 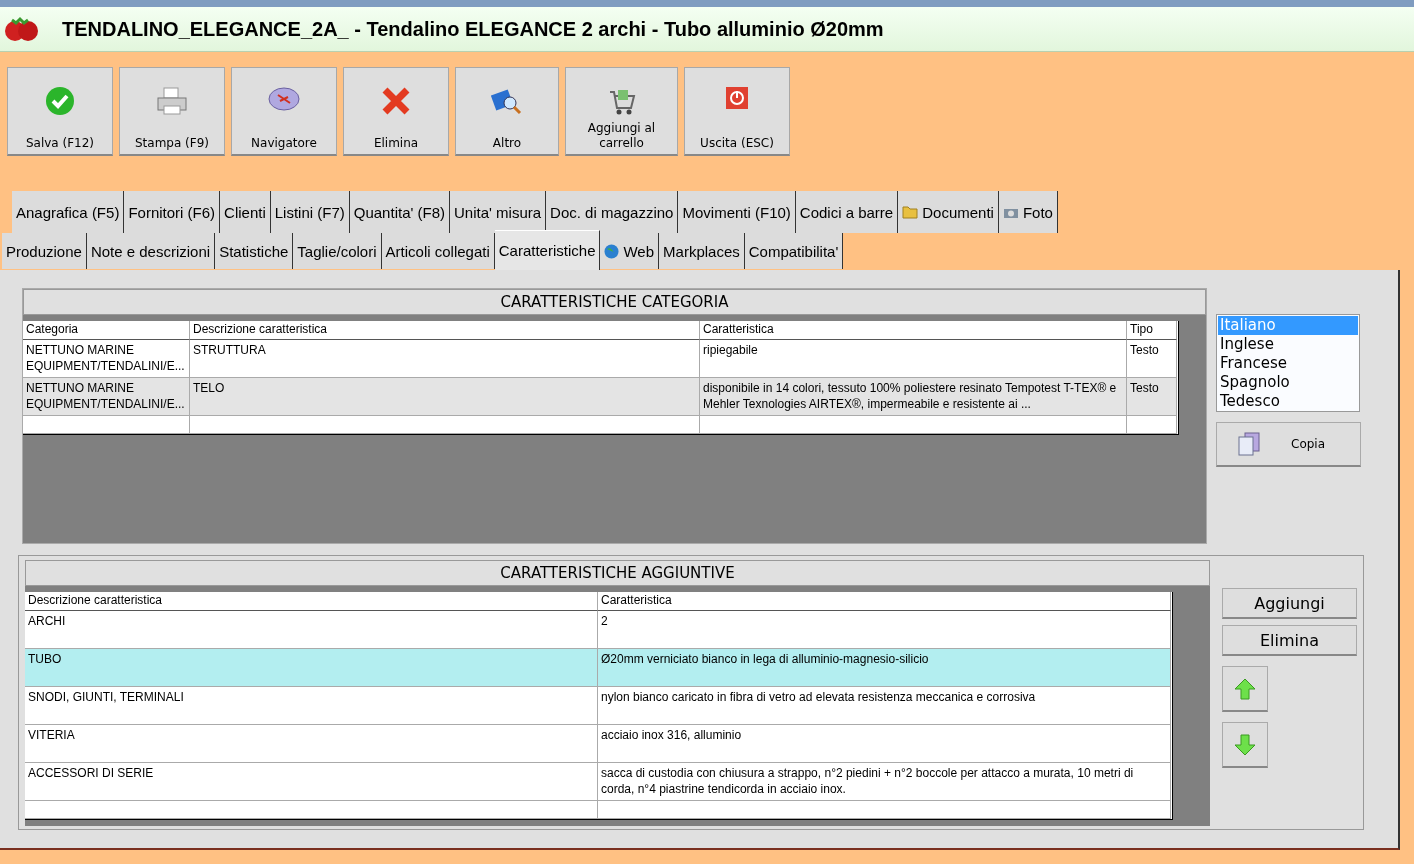 I want to click on section-title: CARATTERISTICHE AGGIUNTIVE, so click(x=617, y=573).